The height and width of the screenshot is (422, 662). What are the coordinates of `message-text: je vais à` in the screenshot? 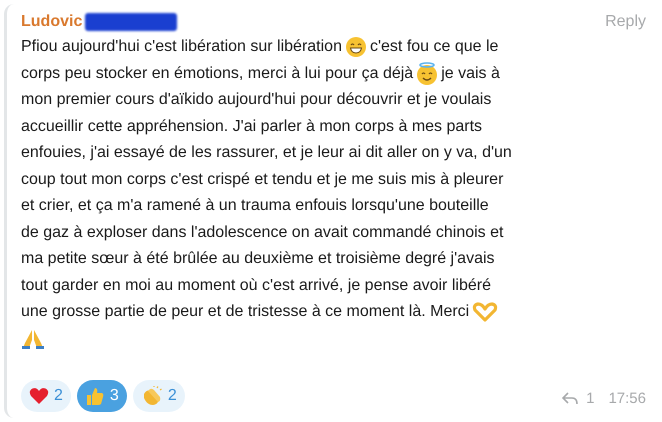 It's located at (470, 74).